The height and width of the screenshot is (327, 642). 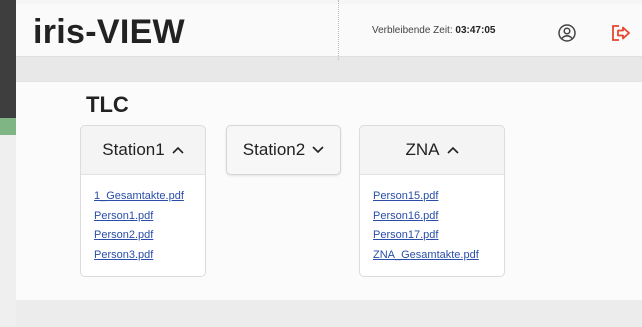 I want to click on dropdown-station2: Station2, so click(x=283, y=150).